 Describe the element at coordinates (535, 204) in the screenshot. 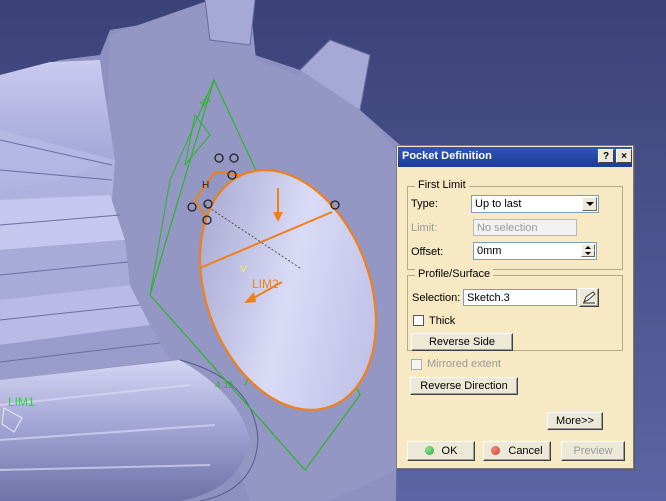

I see `type-select: Up to last` at that location.